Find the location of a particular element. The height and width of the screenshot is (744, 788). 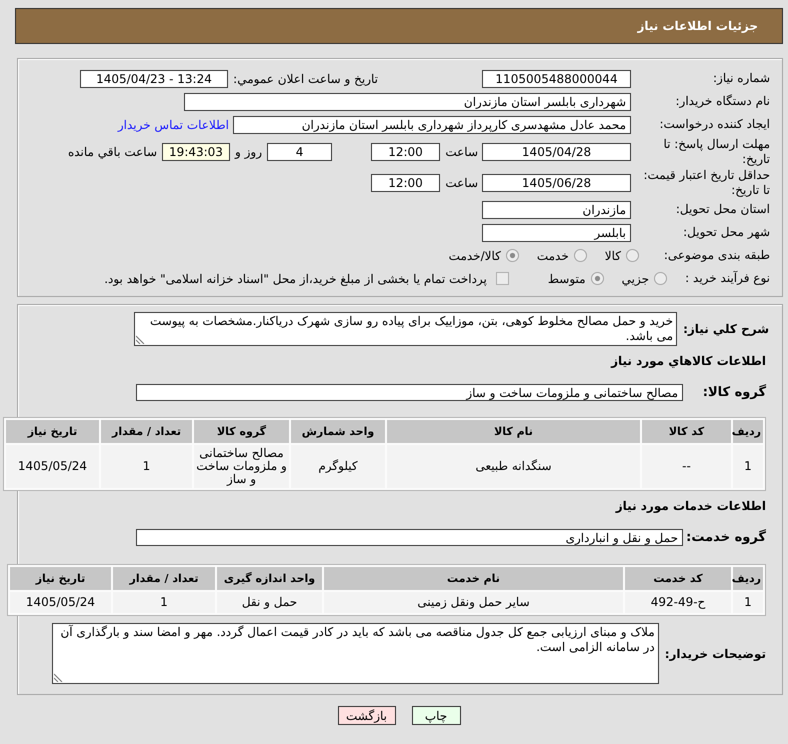

validity-date-field: 1405/06/28 is located at coordinates (556, 183).